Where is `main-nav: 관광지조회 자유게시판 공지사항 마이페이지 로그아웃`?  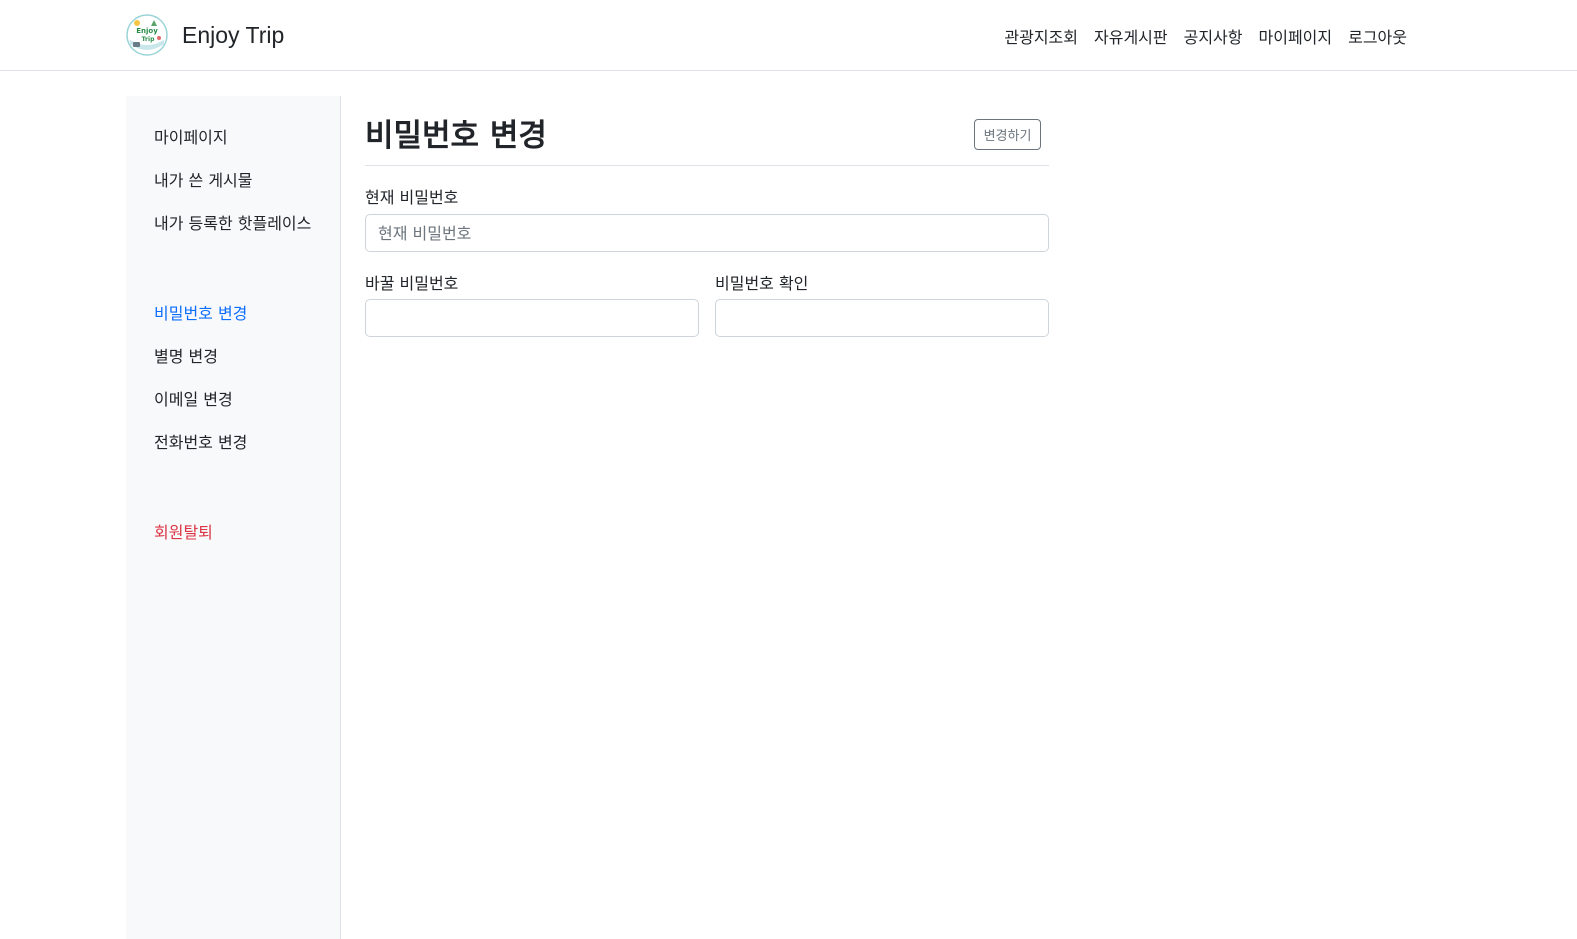 main-nav: 관광지조회 자유게시판 공지사항 마이페이지 로그아웃 is located at coordinates (1197, 36).